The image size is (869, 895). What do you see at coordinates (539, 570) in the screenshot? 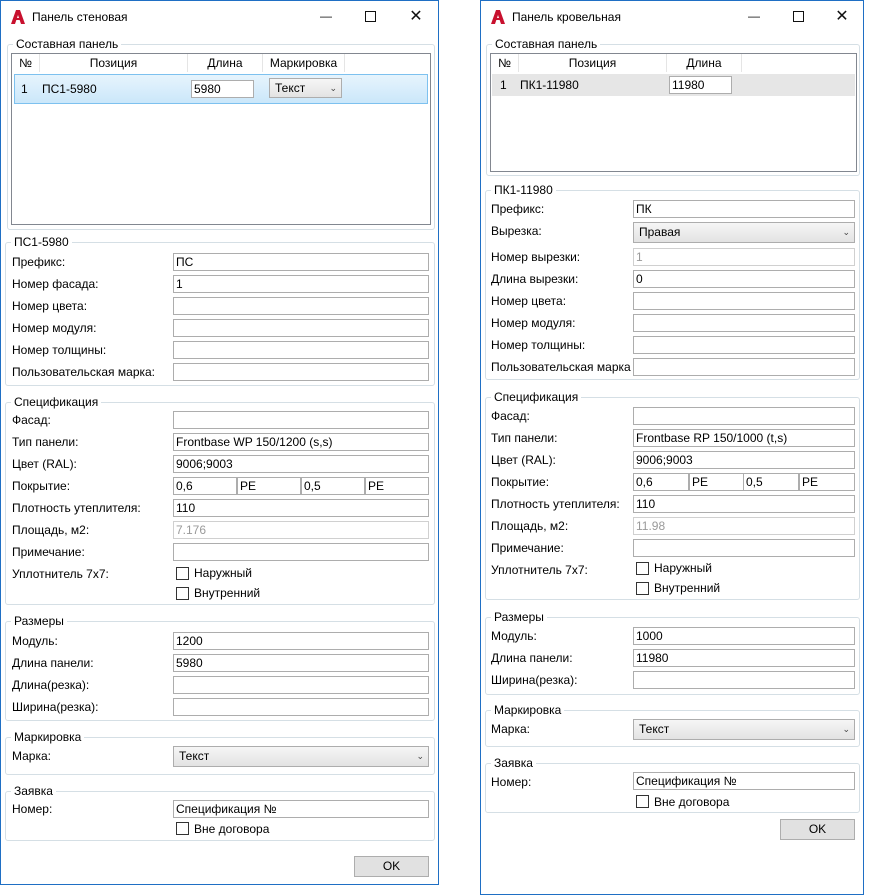
I see `seal-label: Уплотнитель 7х7:` at bounding box center [539, 570].